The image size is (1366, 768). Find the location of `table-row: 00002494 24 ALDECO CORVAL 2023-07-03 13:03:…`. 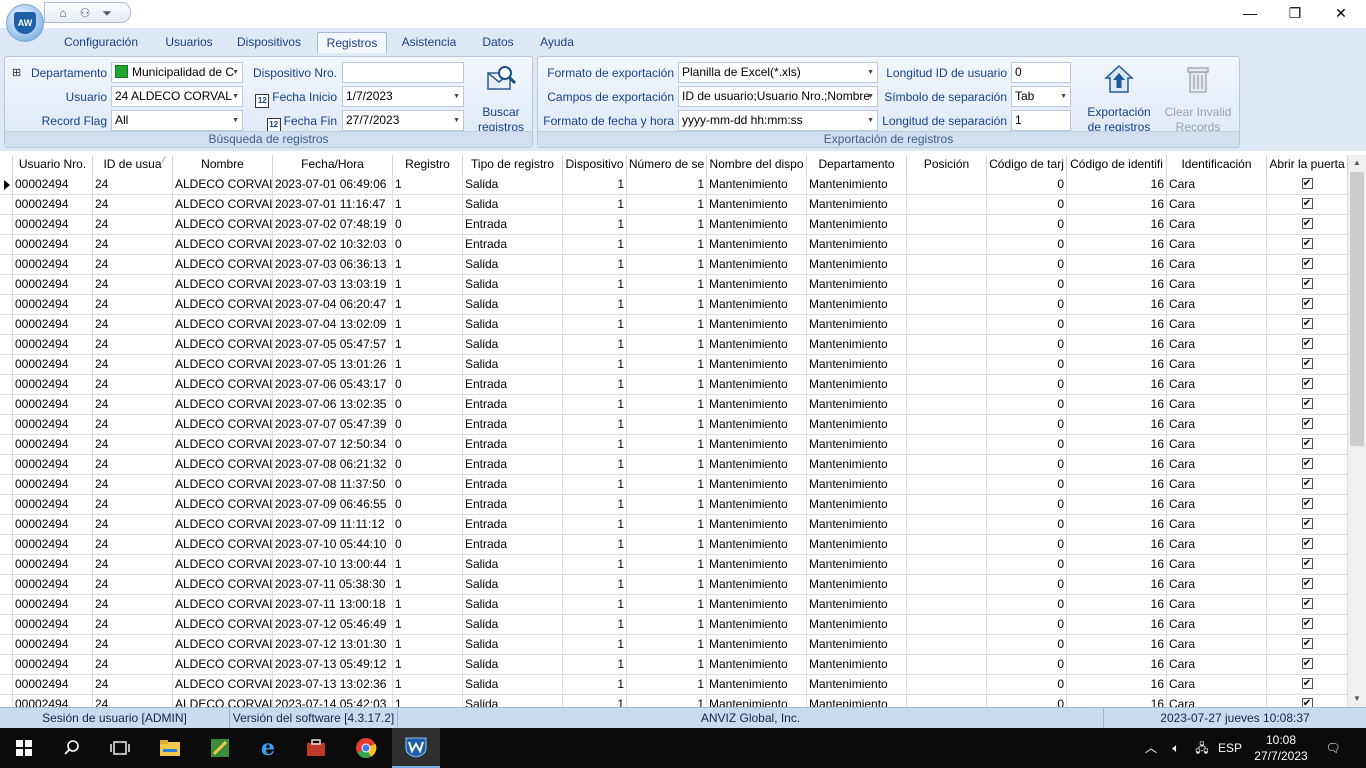

table-row: 00002494 24 ALDECO CORVAL 2023-07-03 13:03:… is located at coordinates (674, 285).